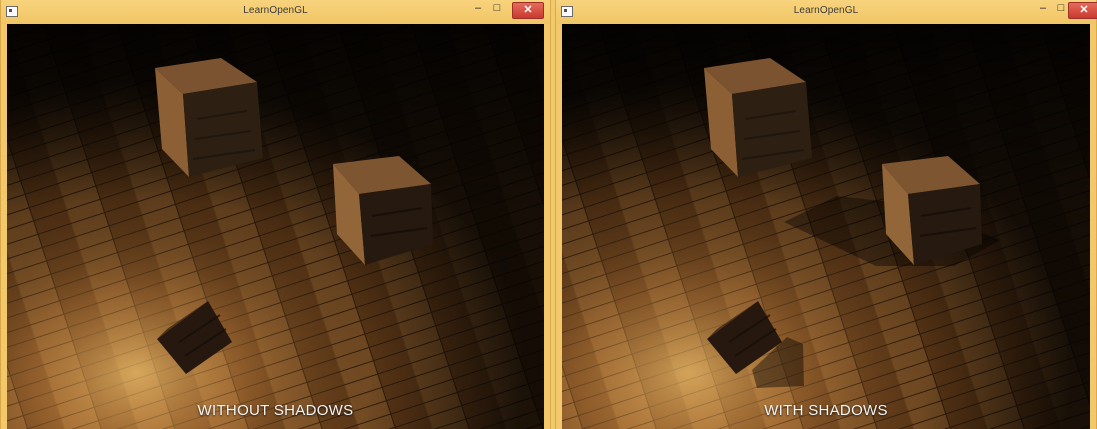 The height and width of the screenshot is (429, 1097). I want to click on caption: WITHOUT SHADOWS, so click(275, 410).